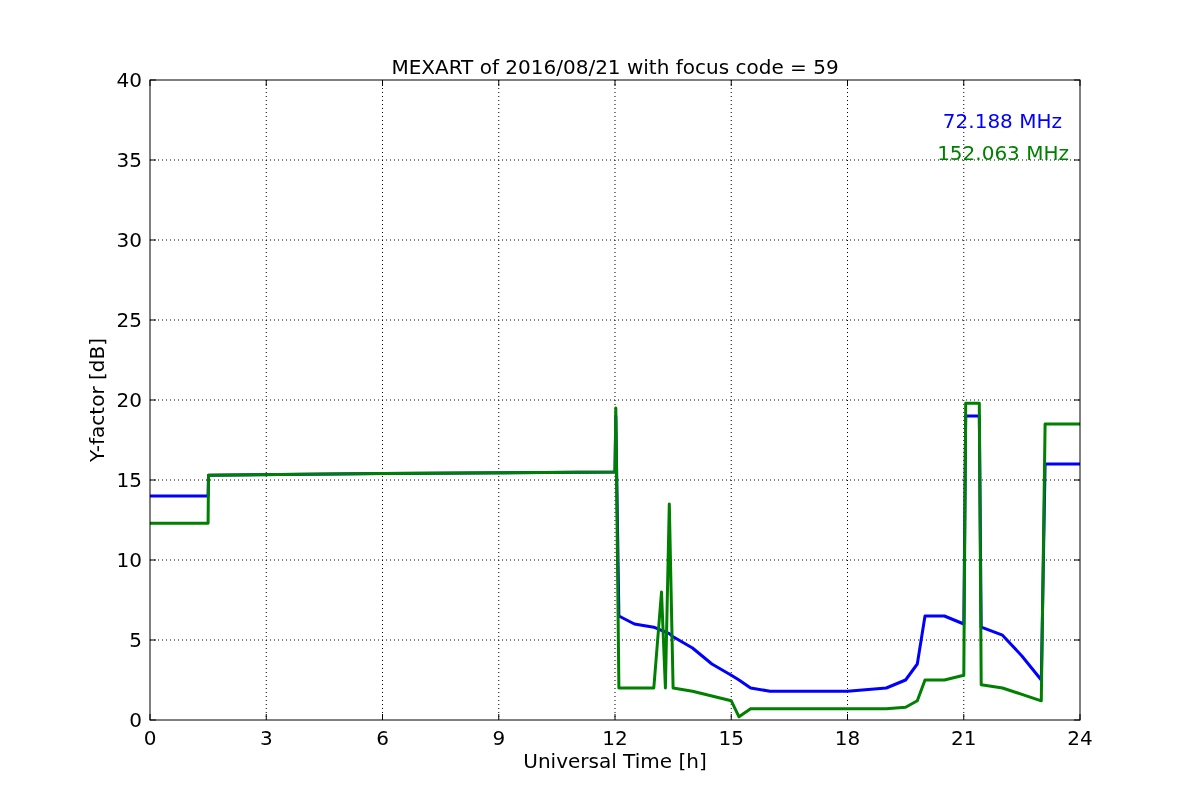  I want to click on x-tick-label: 12, so click(615, 738).